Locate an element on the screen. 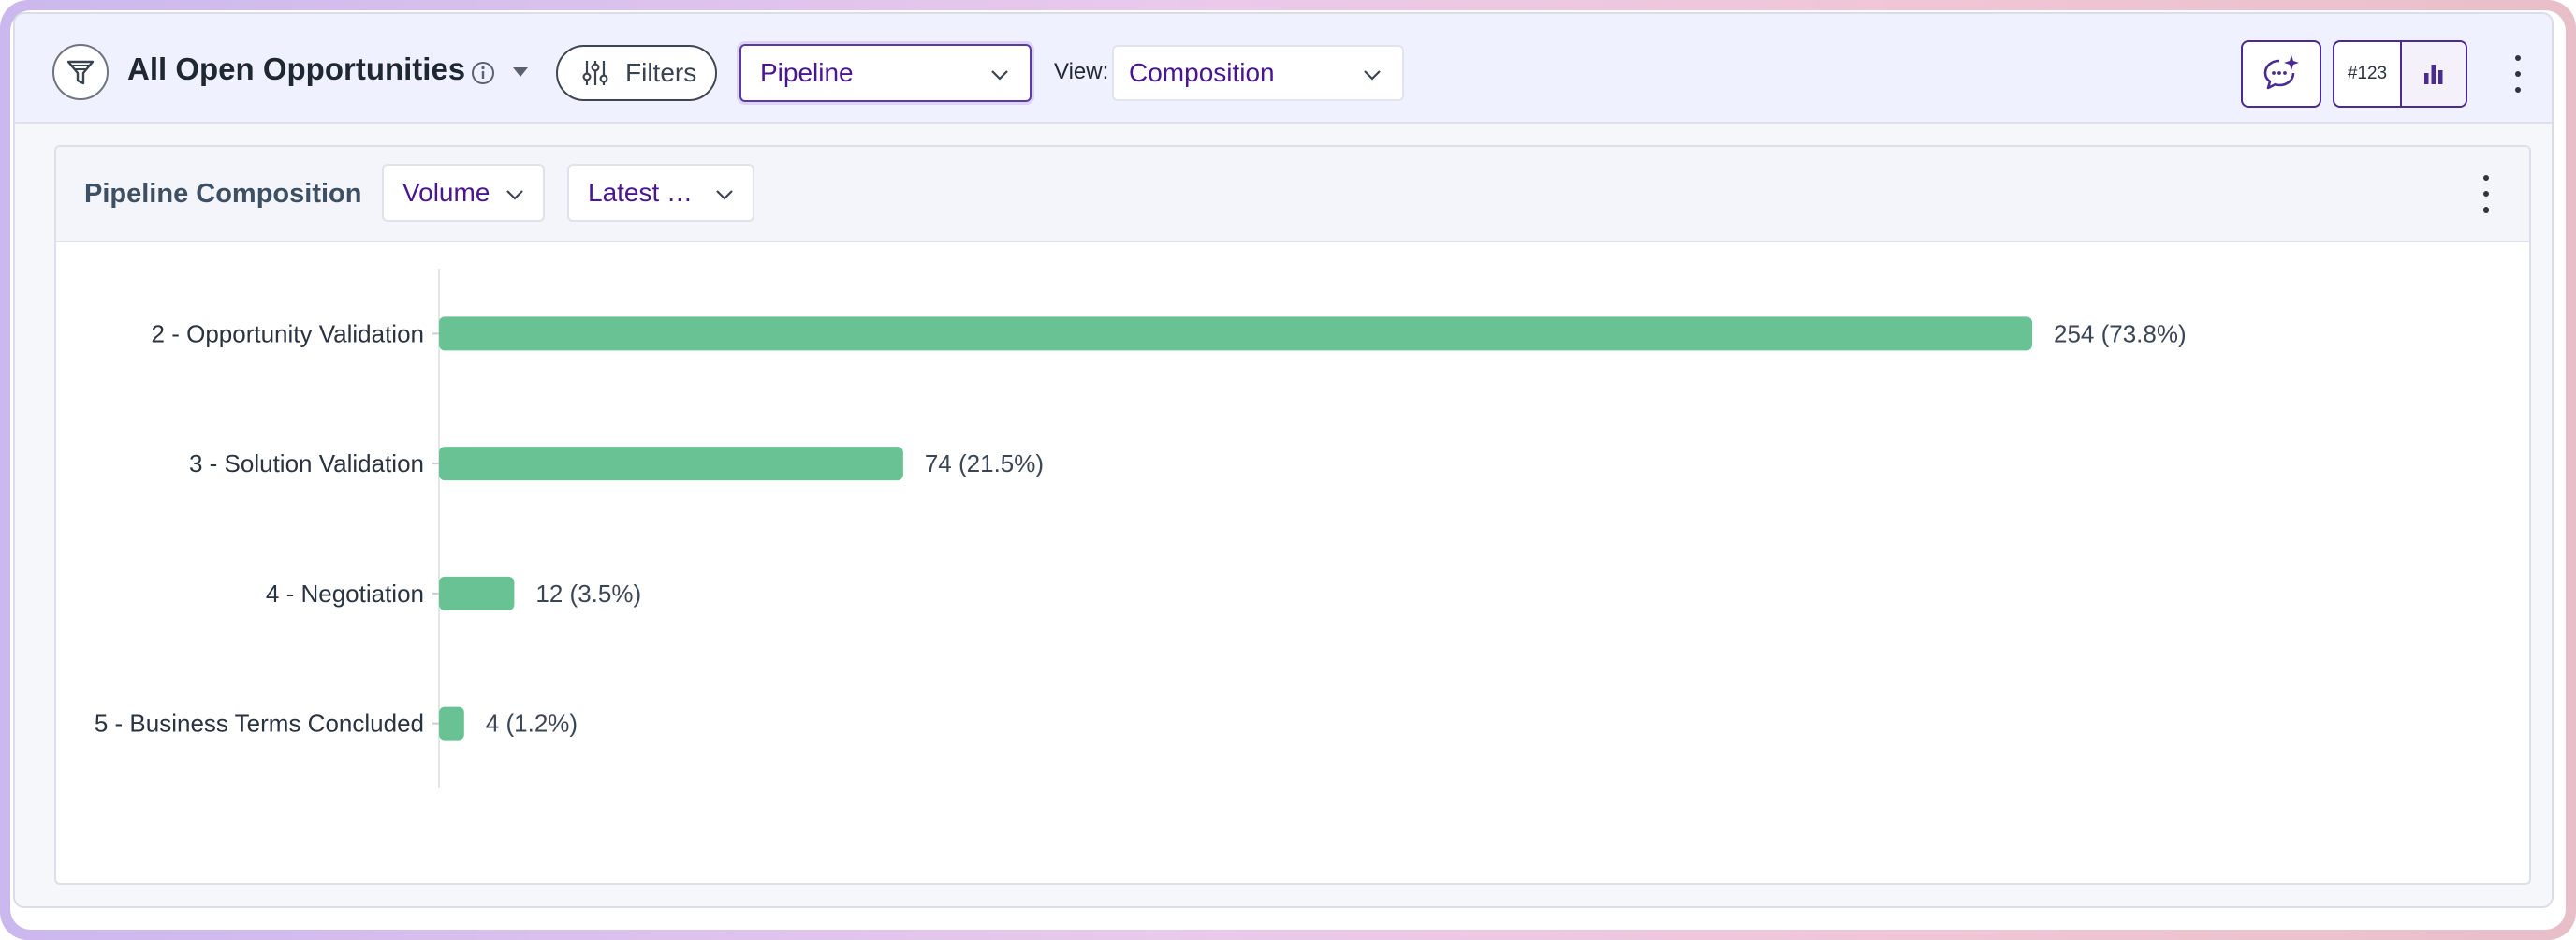 This screenshot has height=940, width=2576. page-title: All Open Opportunities is located at coordinates (296, 68).